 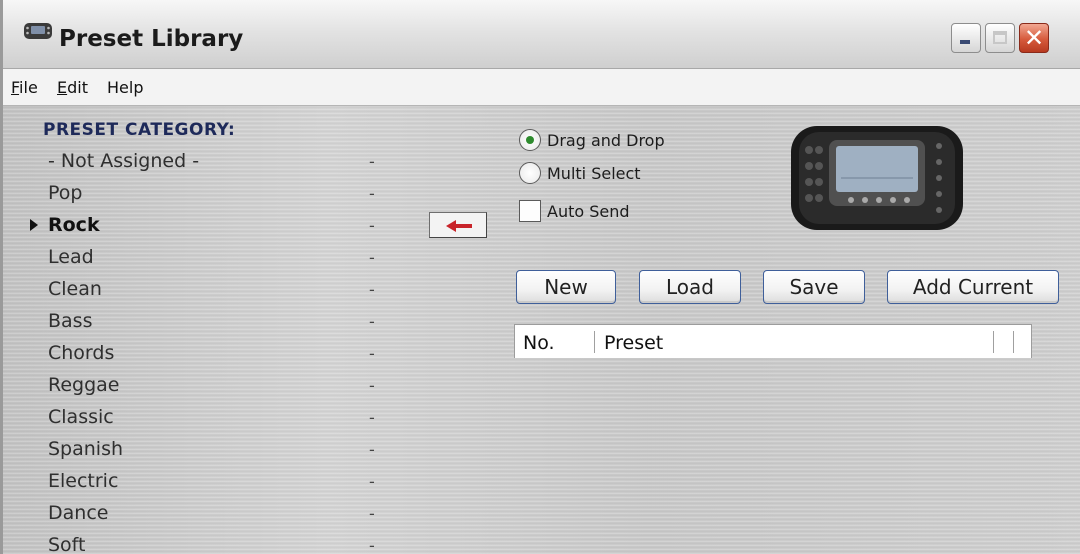 I want to click on category-label: Chords, so click(x=81, y=353).